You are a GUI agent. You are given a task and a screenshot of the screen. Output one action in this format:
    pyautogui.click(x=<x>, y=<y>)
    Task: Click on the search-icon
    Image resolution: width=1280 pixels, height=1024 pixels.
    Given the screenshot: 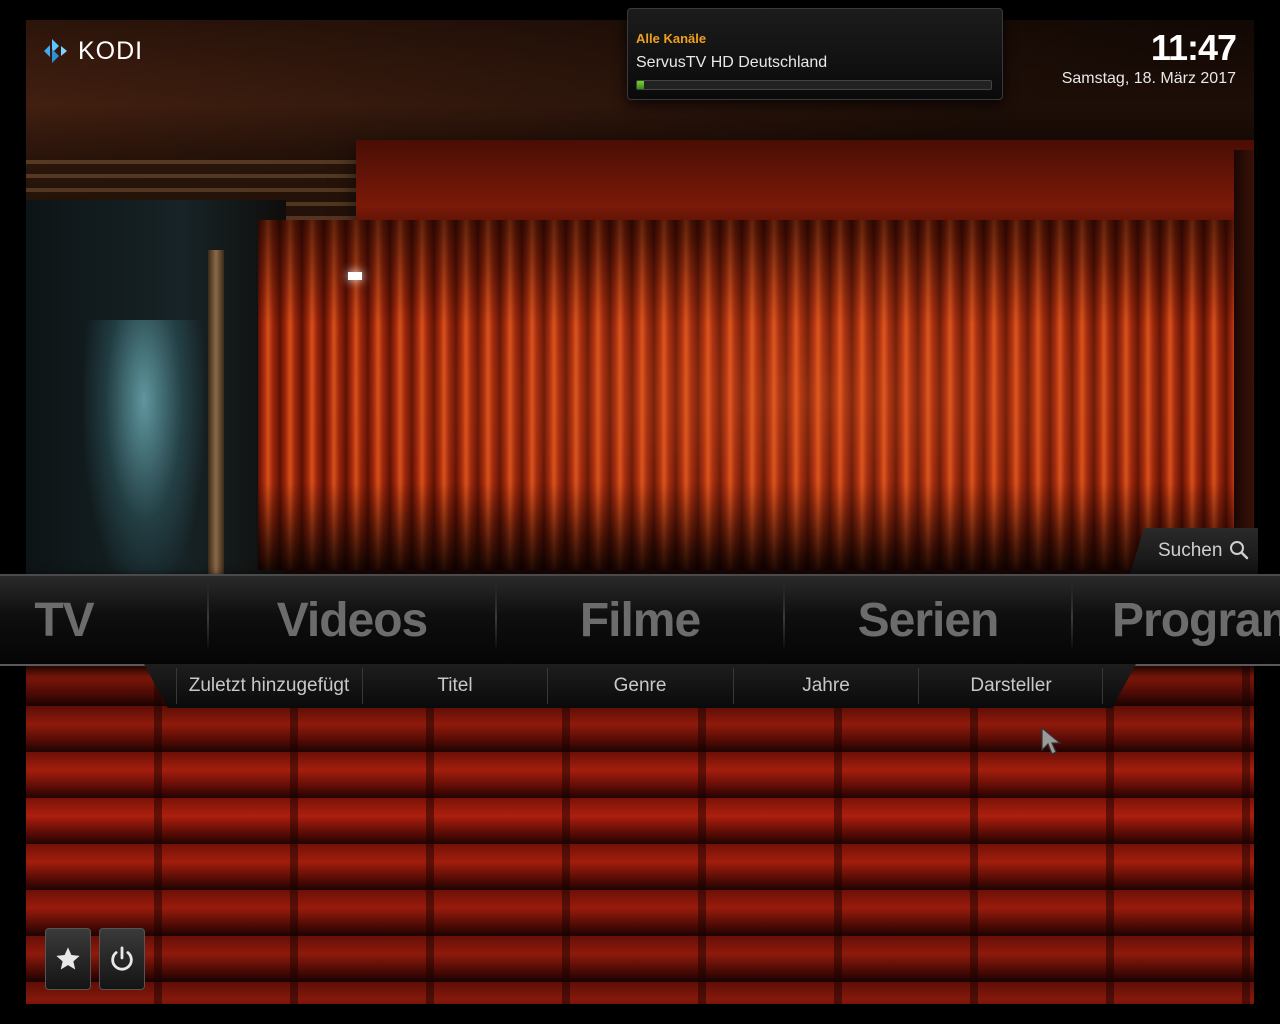 What is the action you would take?
    pyautogui.click(x=1239, y=550)
    